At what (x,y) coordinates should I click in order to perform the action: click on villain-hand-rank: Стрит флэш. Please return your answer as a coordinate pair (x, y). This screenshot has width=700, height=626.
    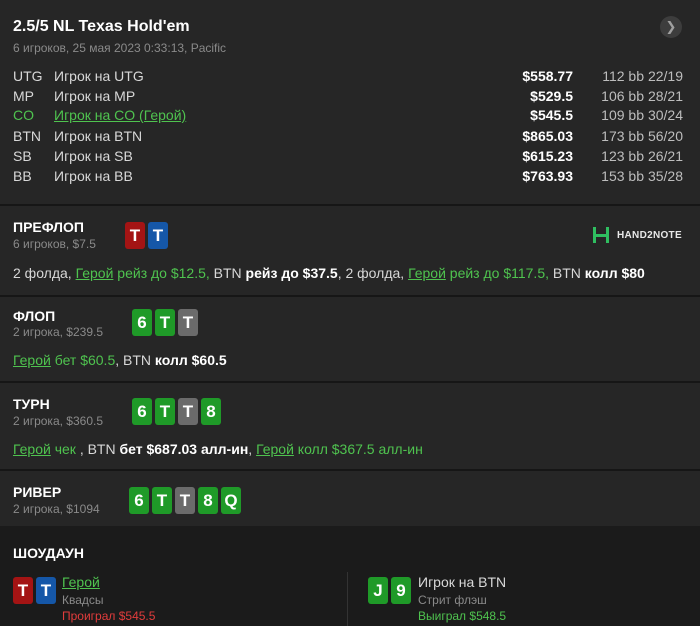
    Looking at the image, I should click on (452, 600).